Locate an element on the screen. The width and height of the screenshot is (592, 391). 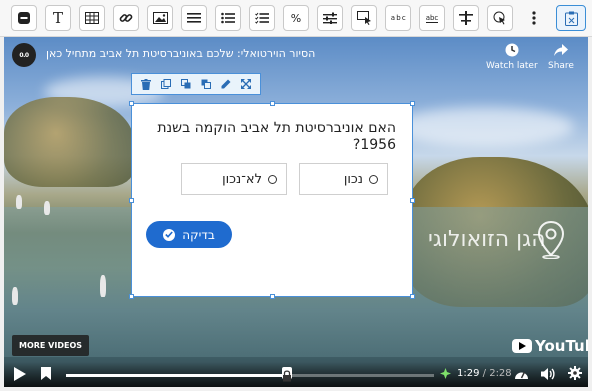
check-circle-icon is located at coordinates (169, 234).